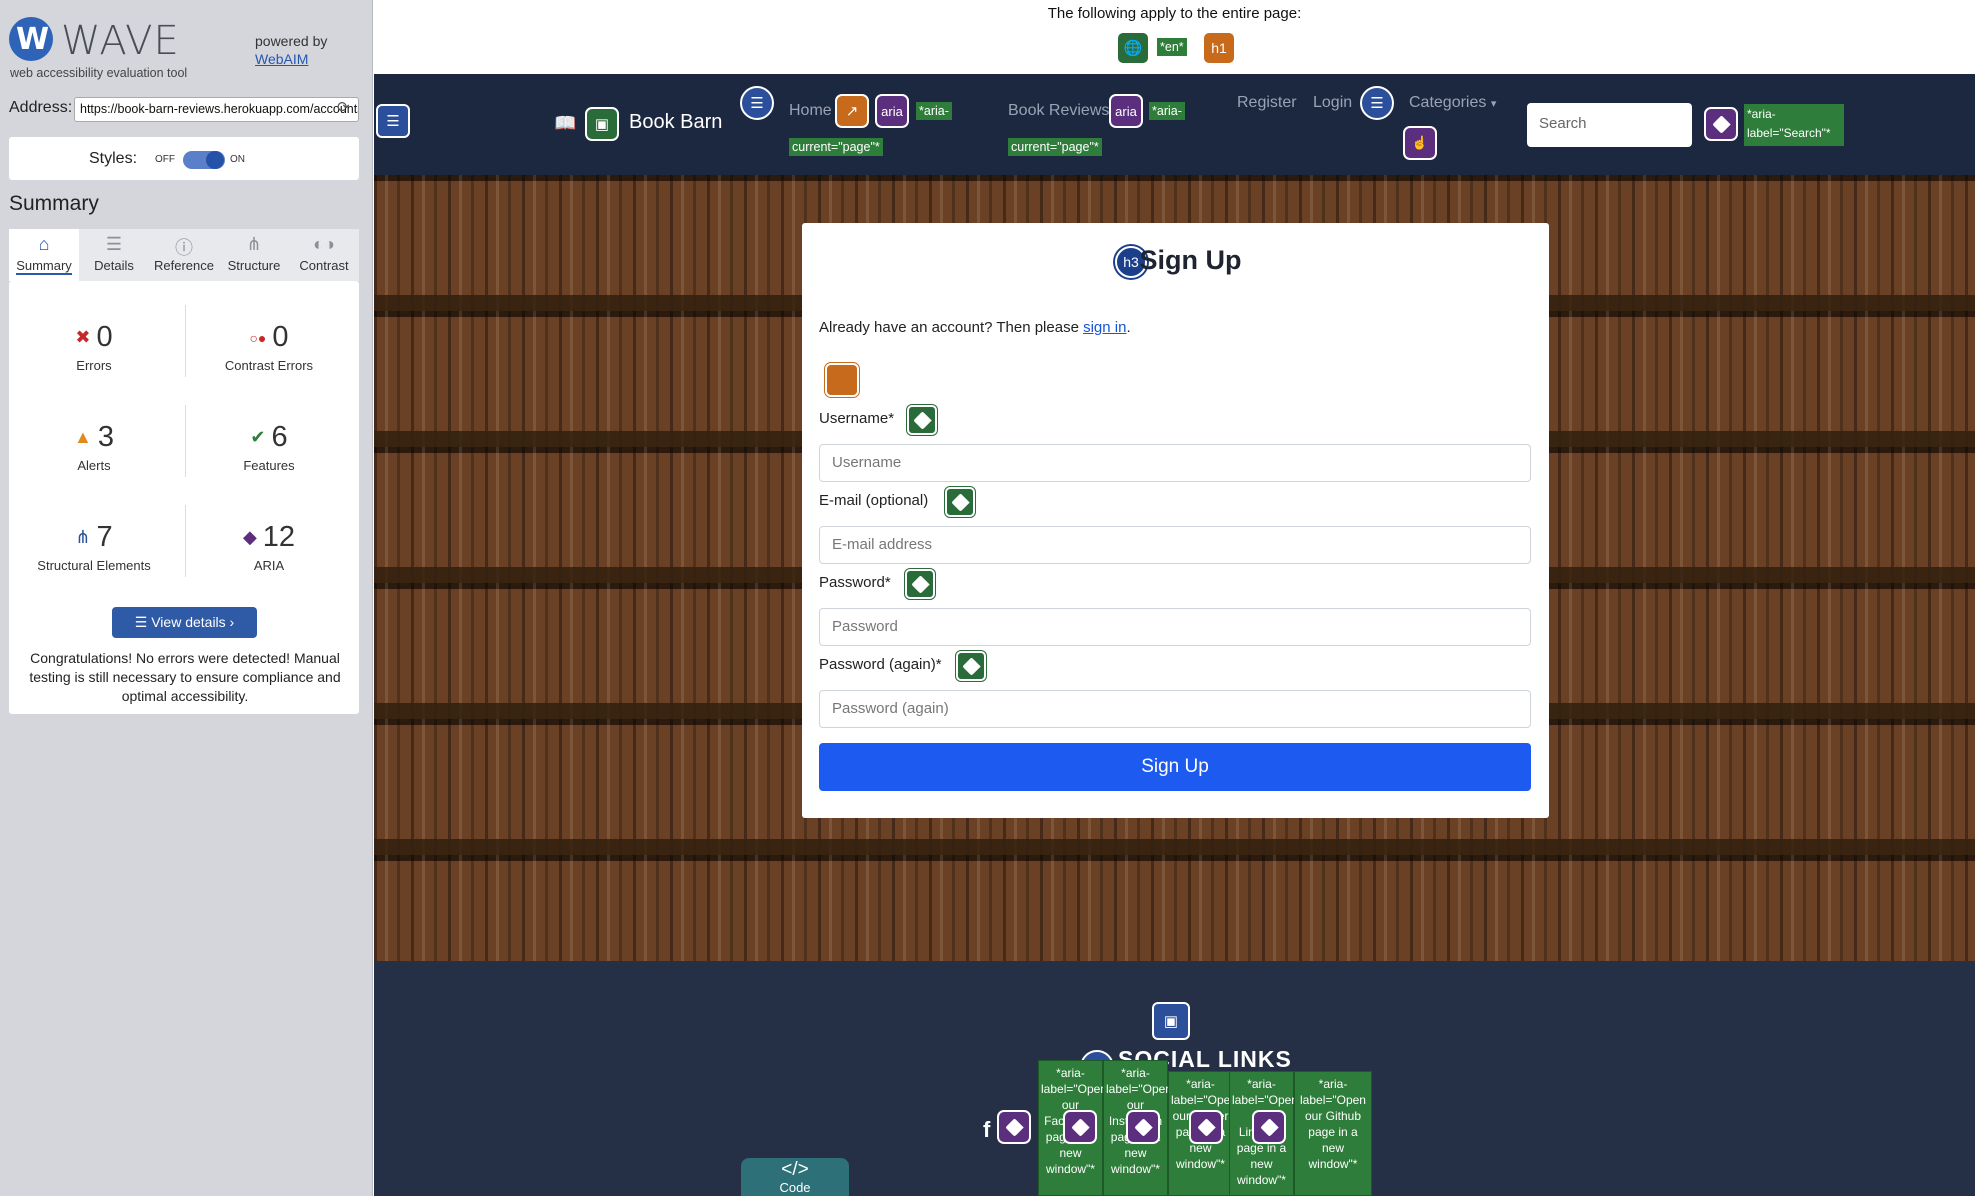 Image resolution: width=1975 pixels, height=1196 pixels. Describe the element at coordinates (1172, 47) in the screenshot. I see `lang-label: *en*` at that location.